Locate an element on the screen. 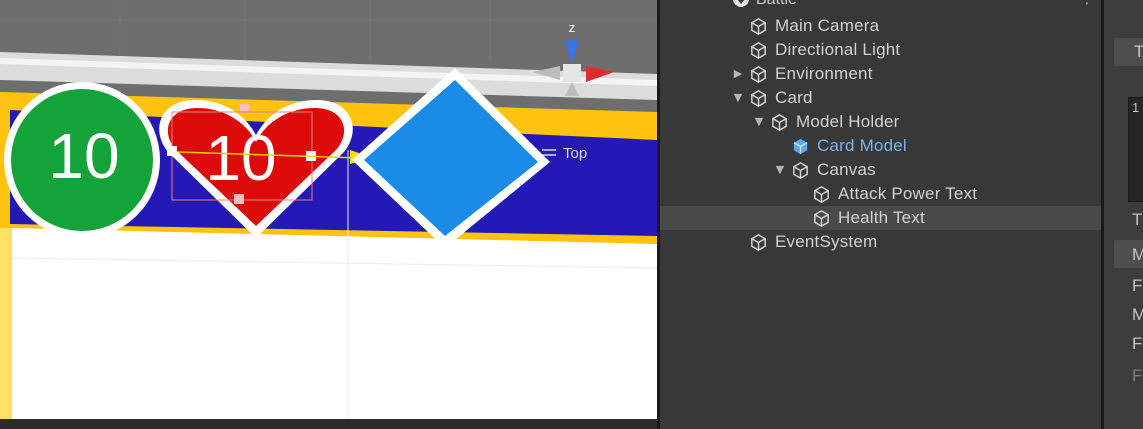 The image size is (1143, 429). scene-name: Battle* is located at coordinates (779, 4).